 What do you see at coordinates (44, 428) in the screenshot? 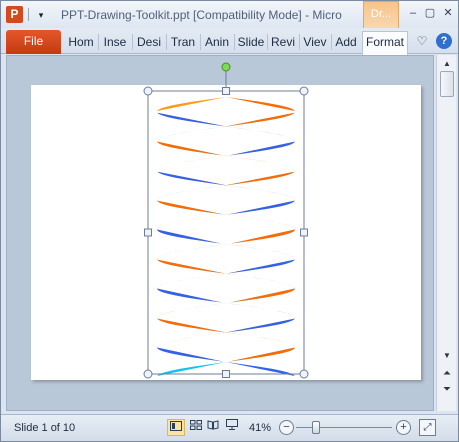
I see `slide-indicator: Slide 1 of 10` at bounding box center [44, 428].